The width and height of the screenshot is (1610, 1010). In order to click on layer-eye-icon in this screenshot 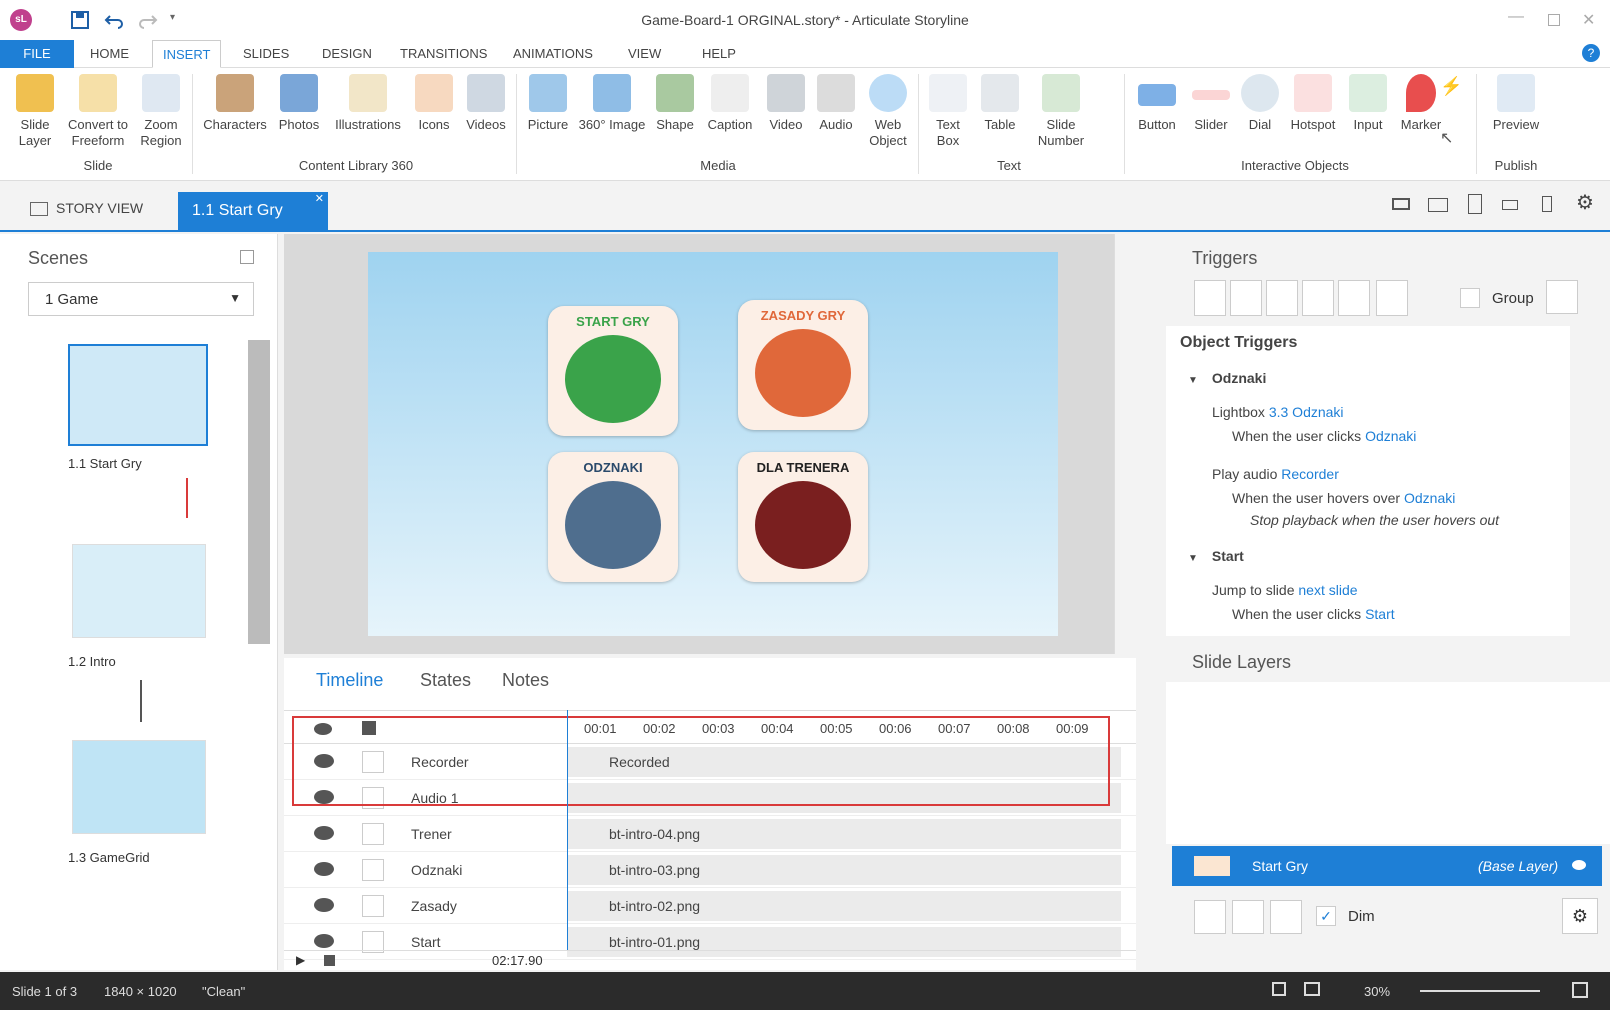, I will do `click(1579, 865)`.